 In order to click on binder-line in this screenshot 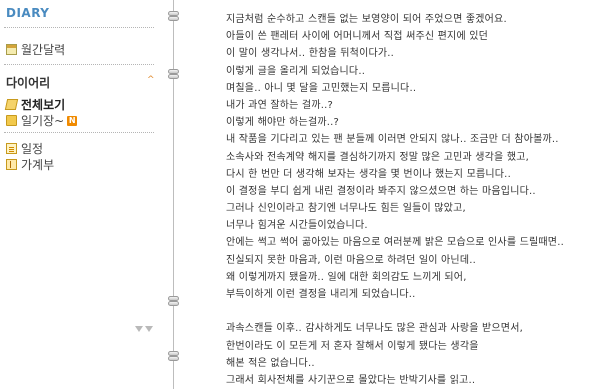, I will do `click(173, 194)`.